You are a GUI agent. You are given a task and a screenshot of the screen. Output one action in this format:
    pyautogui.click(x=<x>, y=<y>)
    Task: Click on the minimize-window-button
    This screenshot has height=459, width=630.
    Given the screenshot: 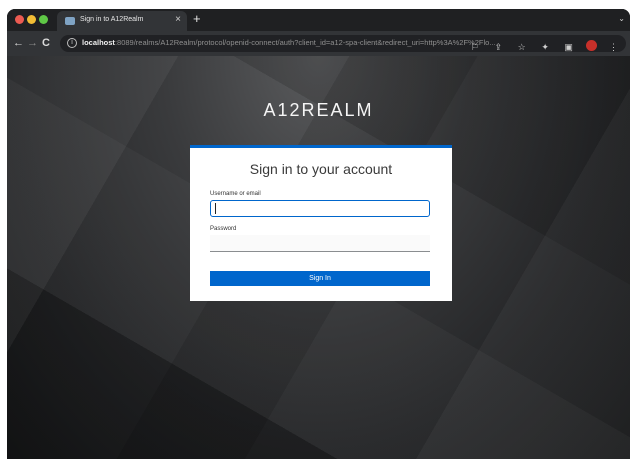 What is the action you would take?
    pyautogui.click(x=31, y=19)
    